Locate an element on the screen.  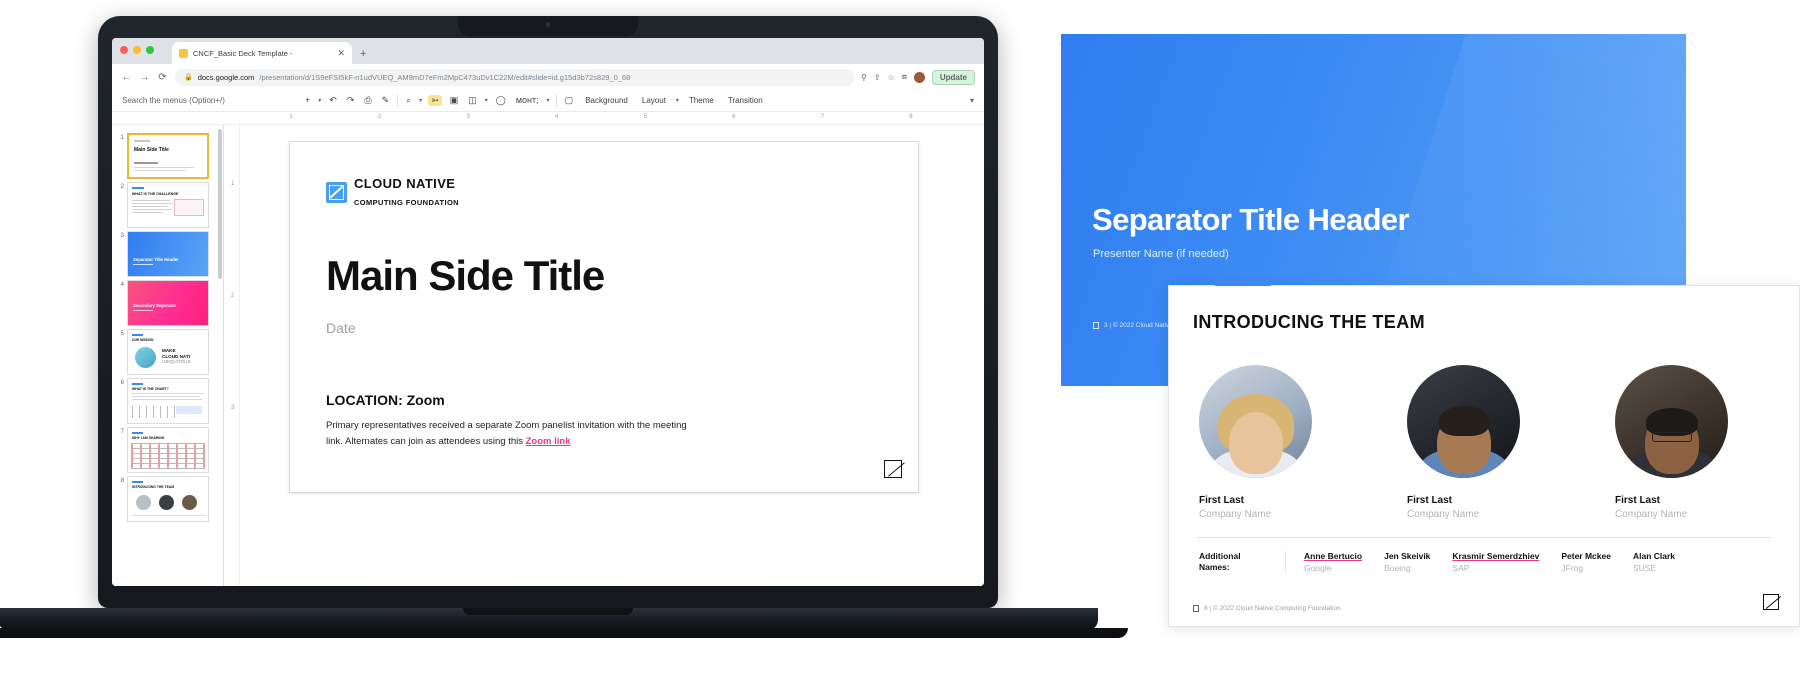
line-chevron-down-icon: ▾ is located at coordinates (548, 100).